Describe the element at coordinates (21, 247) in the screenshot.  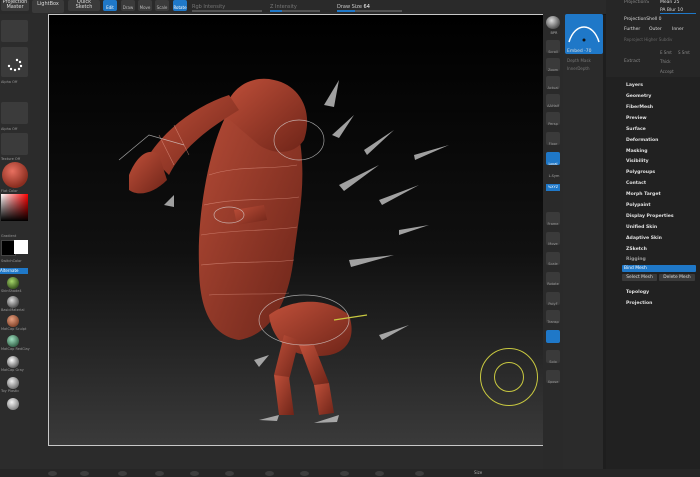
I see `secondary-color-swatch` at that location.